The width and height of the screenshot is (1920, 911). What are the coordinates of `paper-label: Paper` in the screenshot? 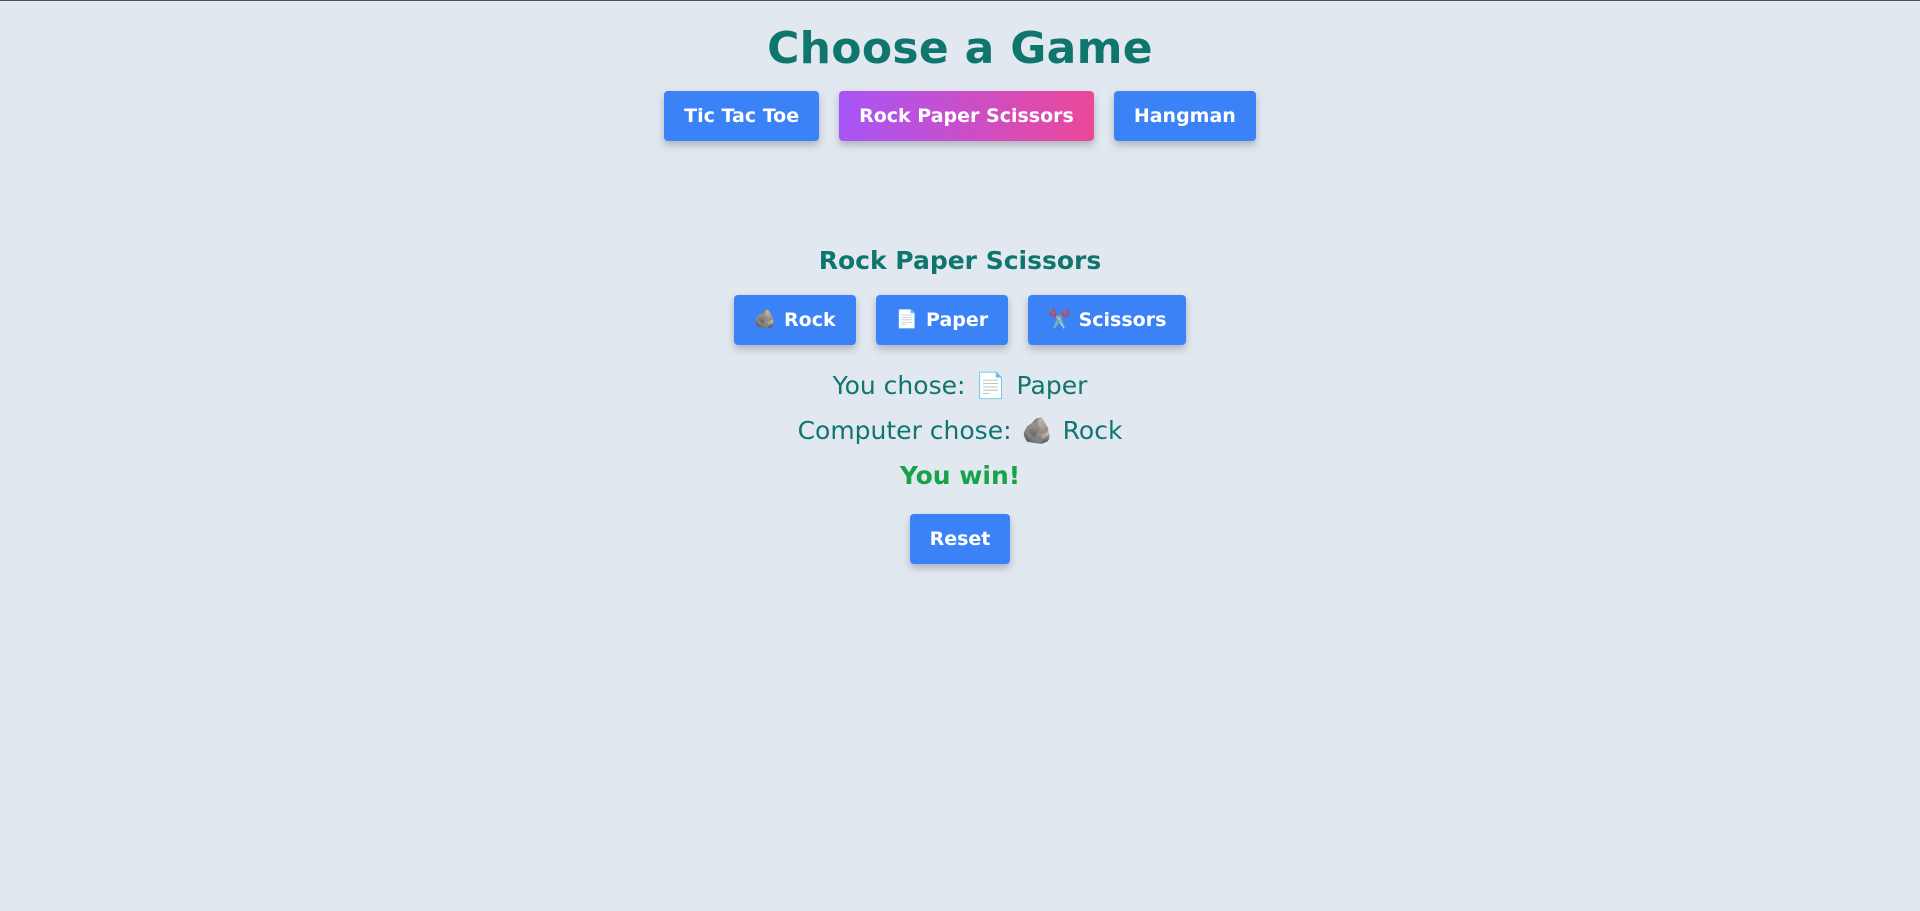 It's located at (957, 320).